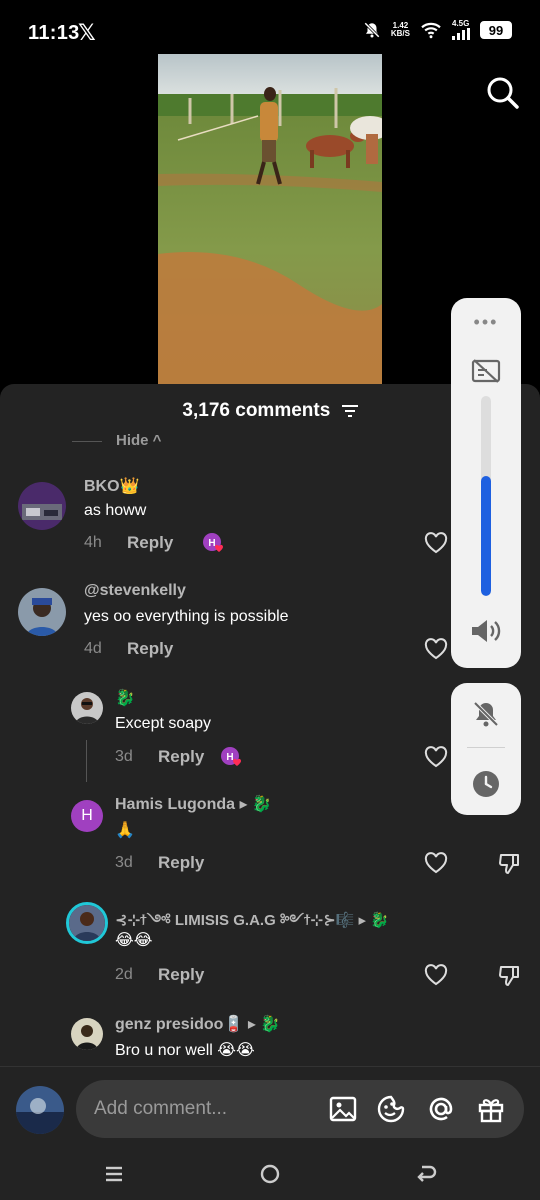 The height and width of the screenshot is (1200, 540). What do you see at coordinates (461, 34) in the screenshot?
I see `signal-bars-icon` at bounding box center [461, 34].